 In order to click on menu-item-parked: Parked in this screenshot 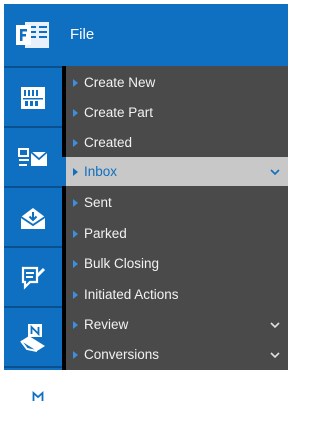, I will do `click(177, 233)`.